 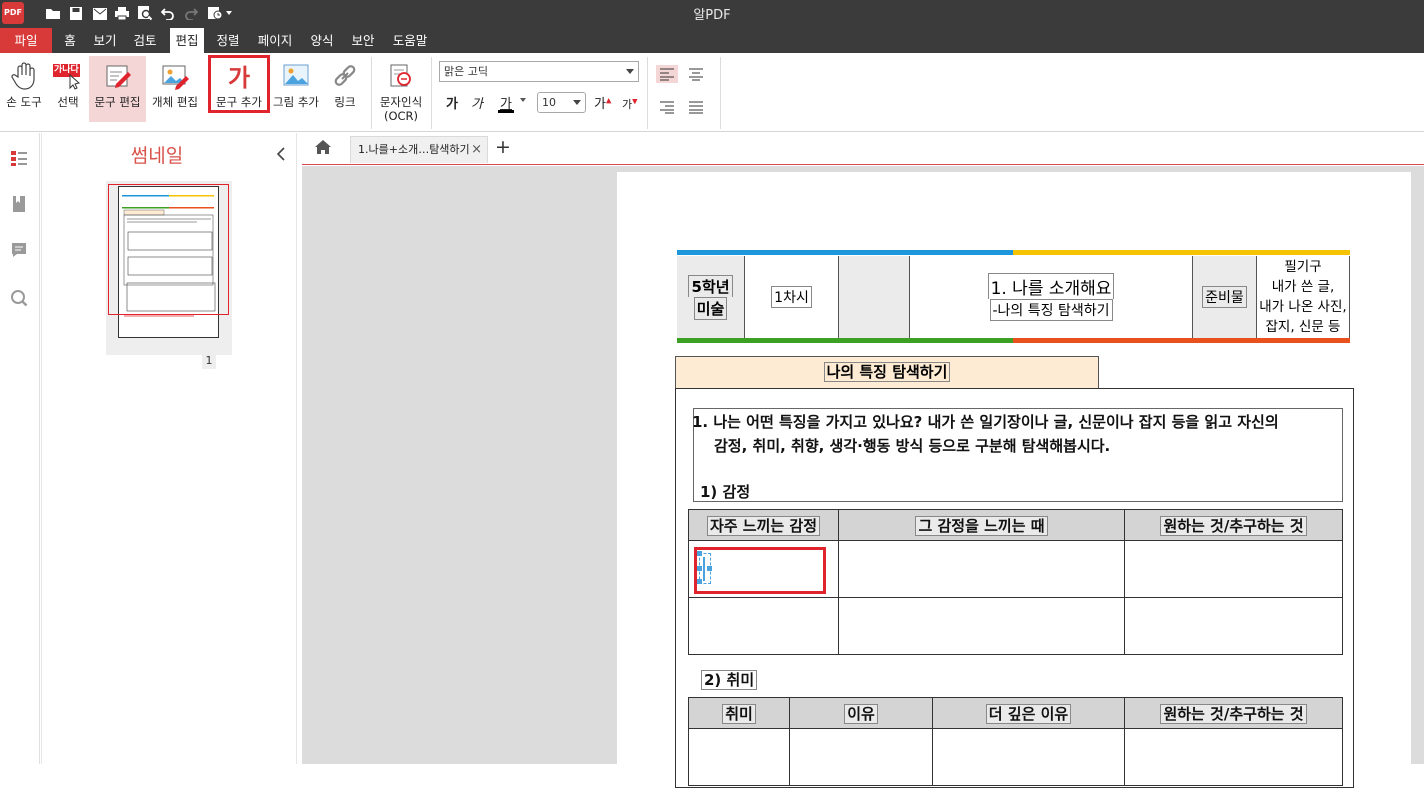 I want to click on ocr-button: 문자인식 (OCR), so click(x=401, y=94).